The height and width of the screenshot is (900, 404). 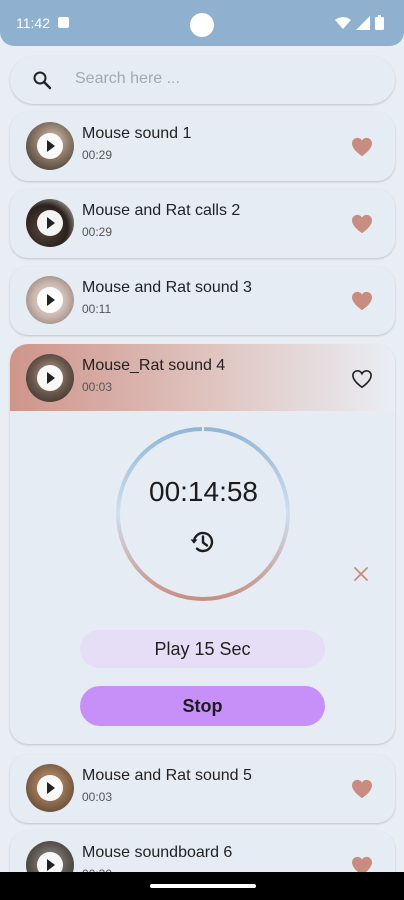 I want to click on notification-icon, so click(x=63, y=22).